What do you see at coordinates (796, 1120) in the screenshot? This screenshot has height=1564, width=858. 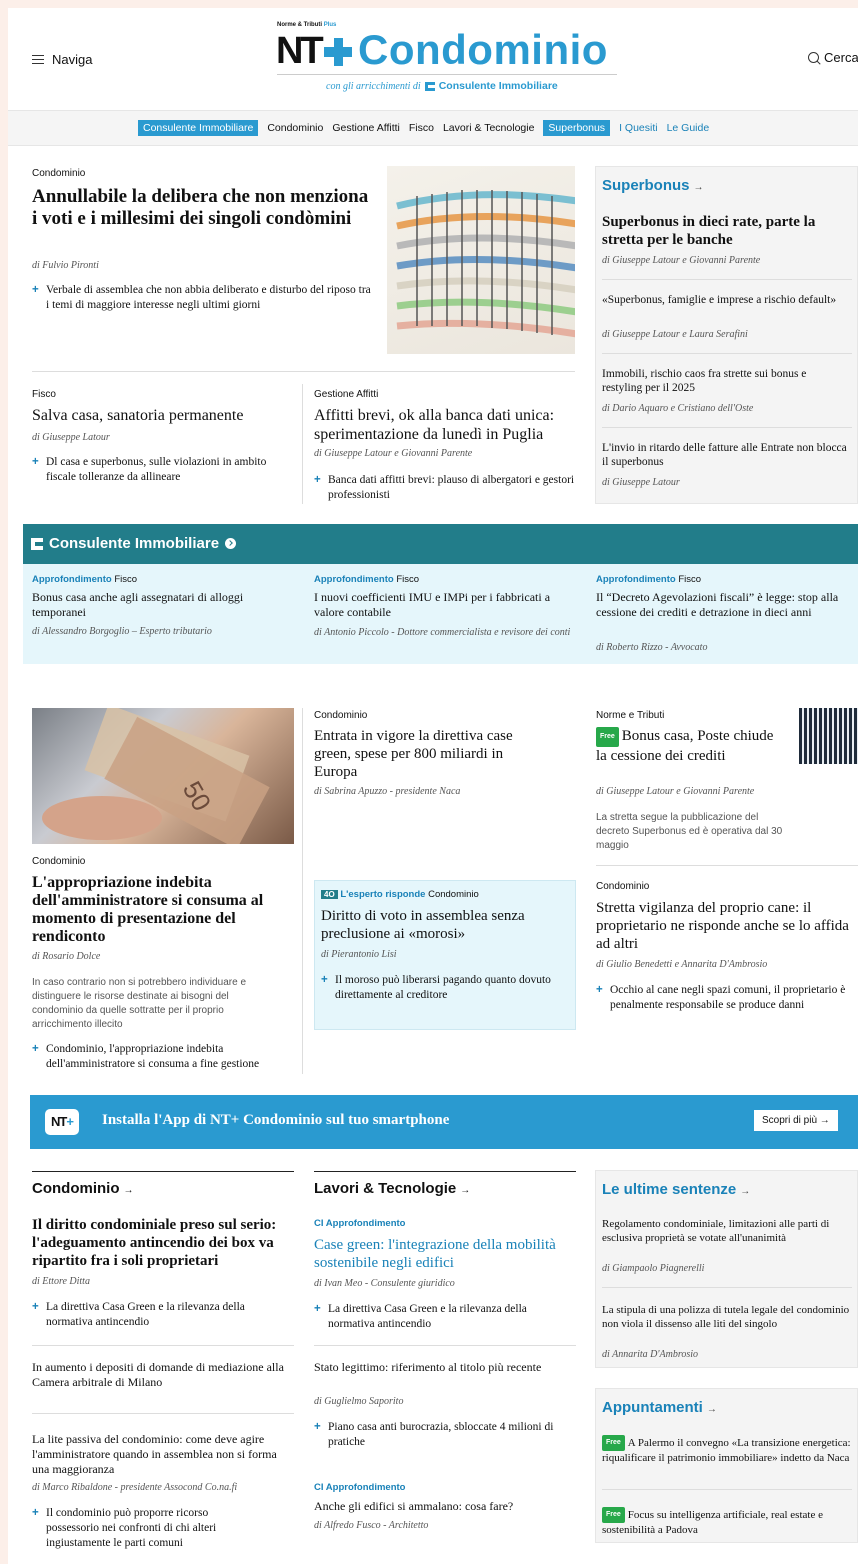 I see `app-discover-button: Scopri di più →` at bounding box center [796, 1120].